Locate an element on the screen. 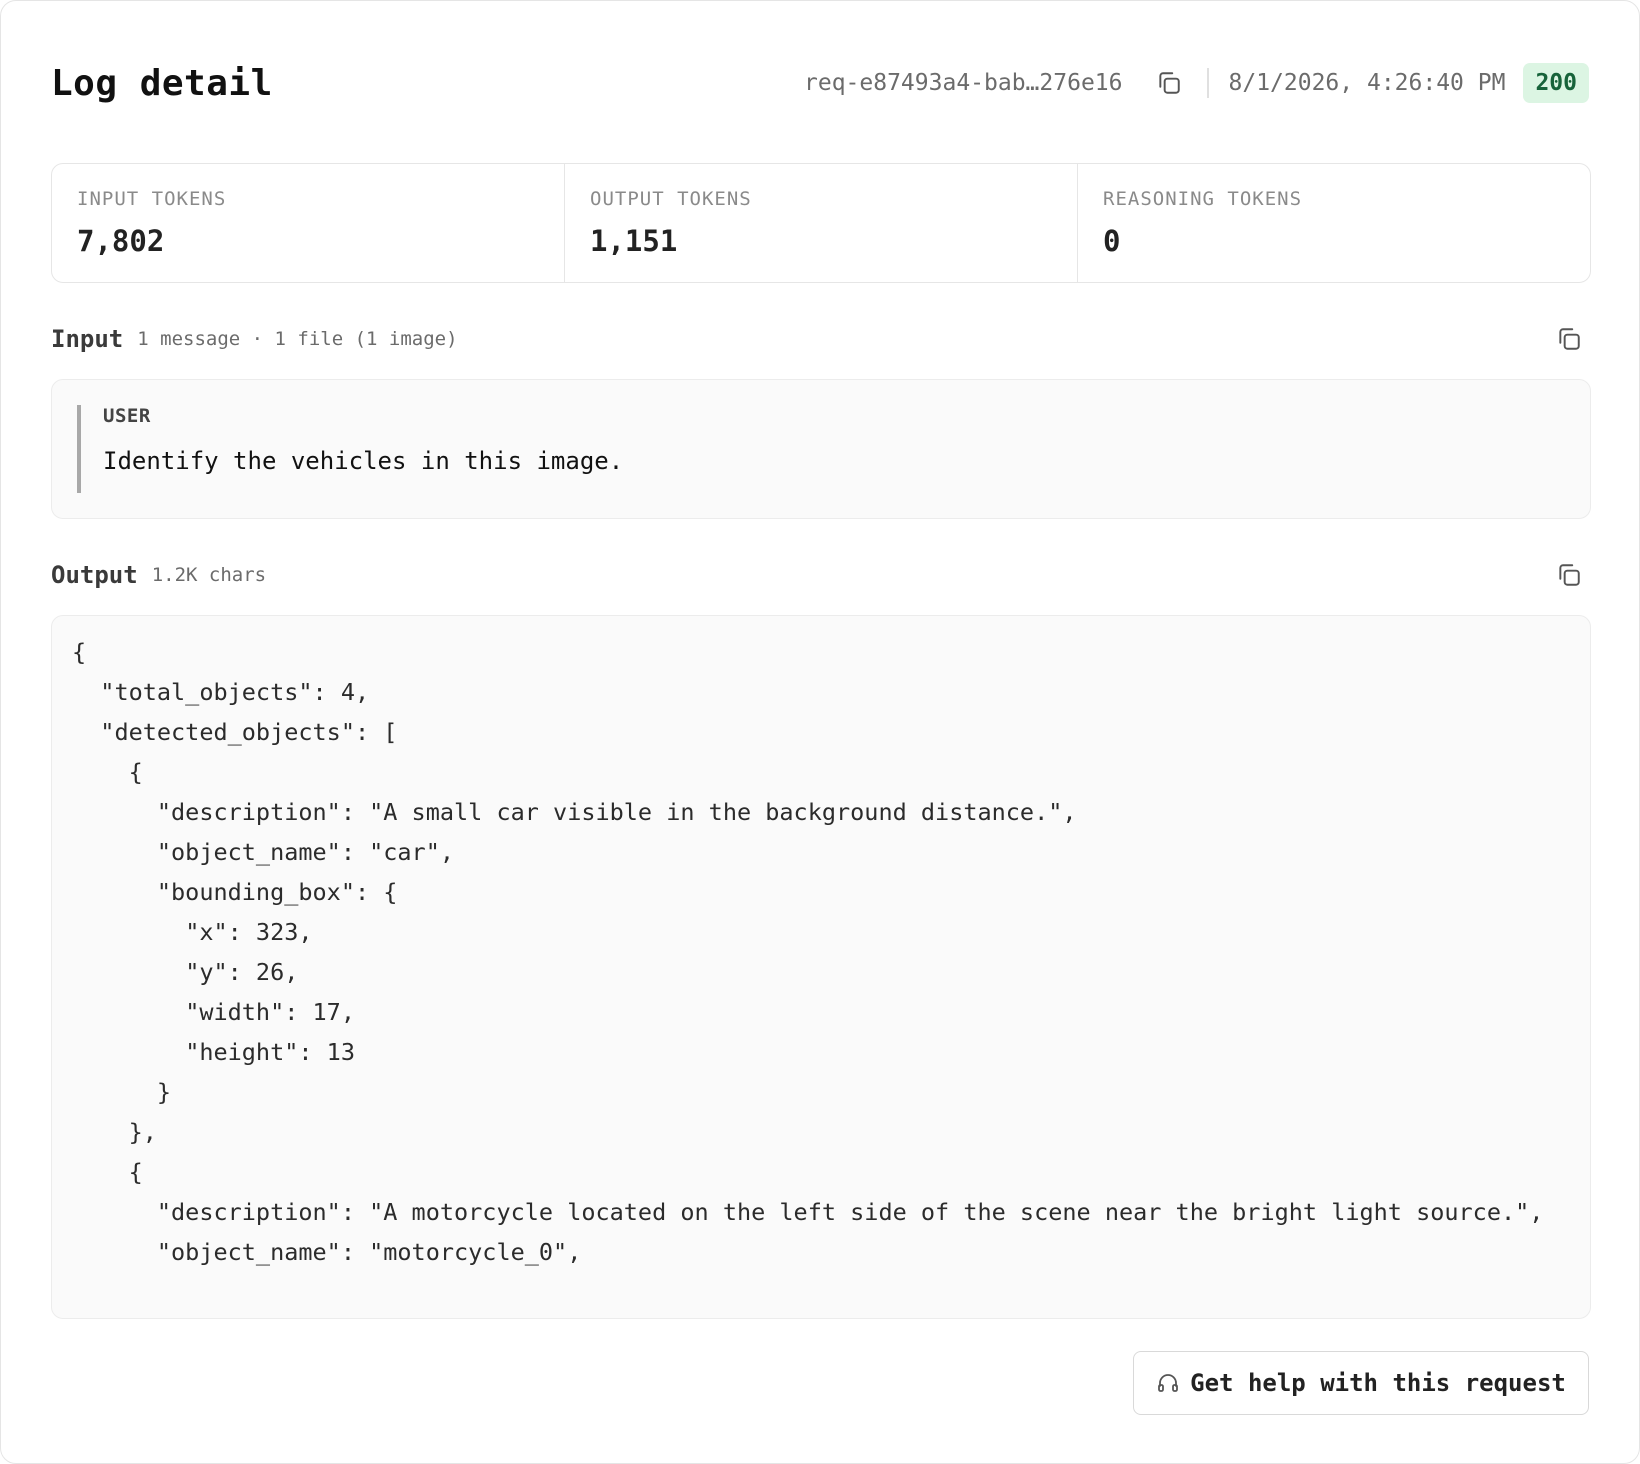 This screenshot has width=1640, height=1464. copy-request-id-button is located at coordinates (1169, 83).